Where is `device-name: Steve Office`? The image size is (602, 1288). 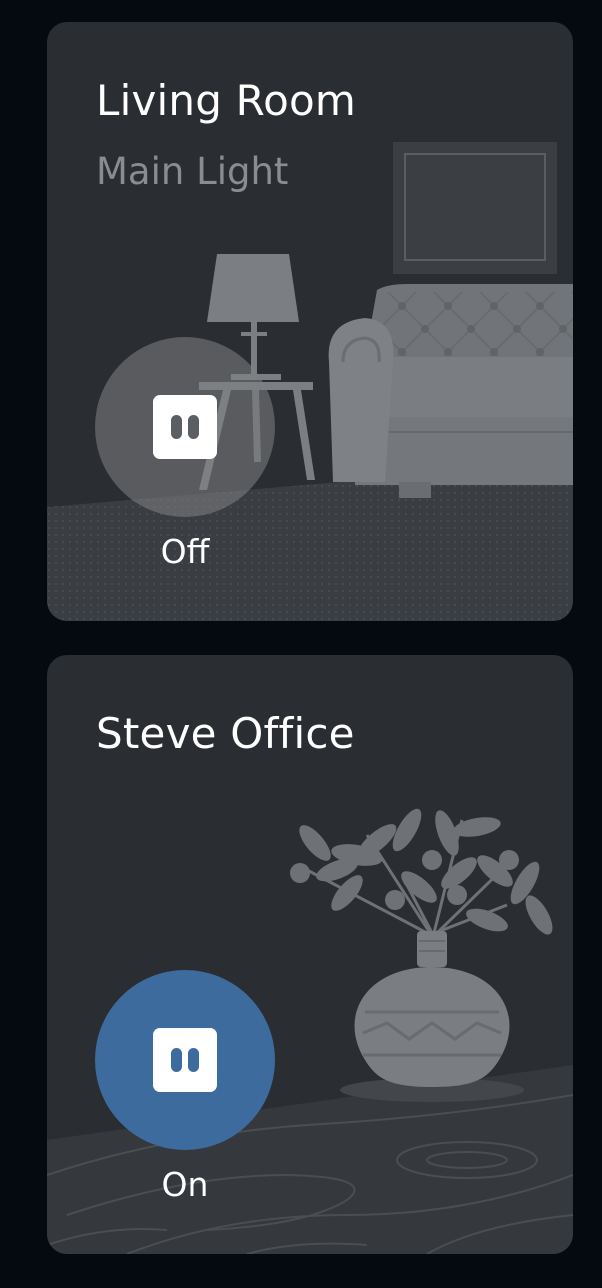 device-name: Steve Office is located at coordinates (225, 733).